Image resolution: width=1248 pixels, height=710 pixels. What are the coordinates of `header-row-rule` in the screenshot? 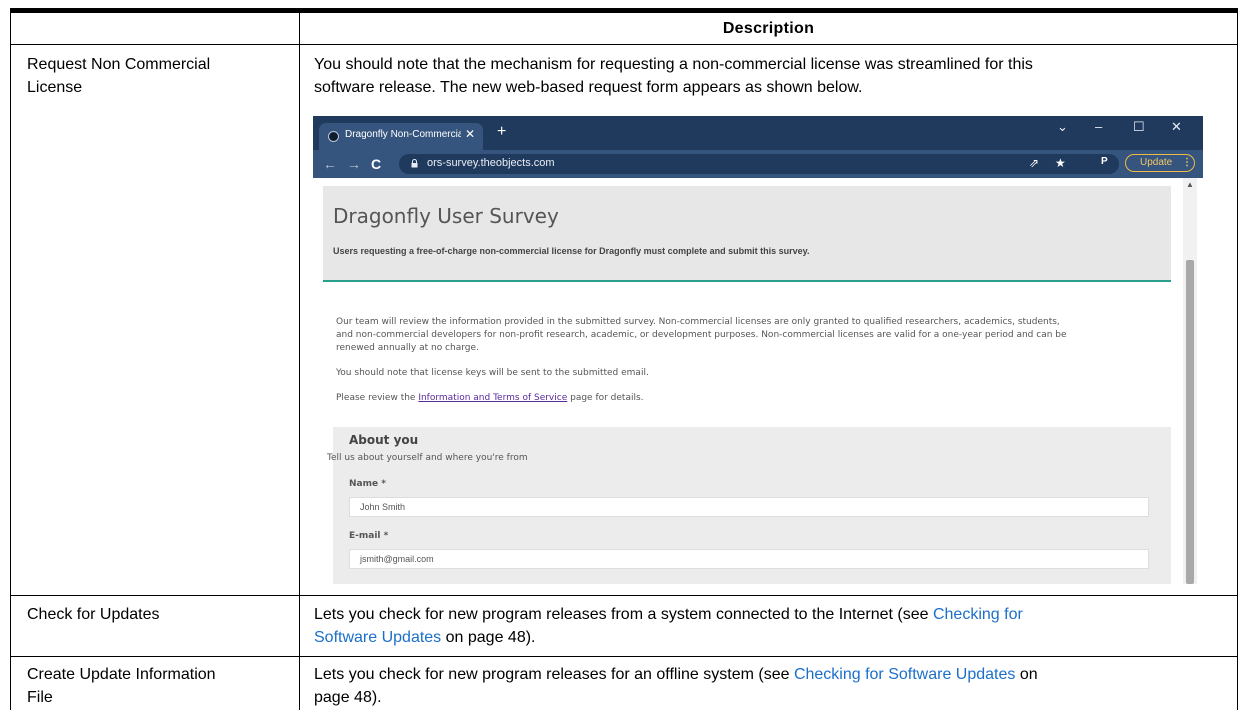 It's located at (624, 44).